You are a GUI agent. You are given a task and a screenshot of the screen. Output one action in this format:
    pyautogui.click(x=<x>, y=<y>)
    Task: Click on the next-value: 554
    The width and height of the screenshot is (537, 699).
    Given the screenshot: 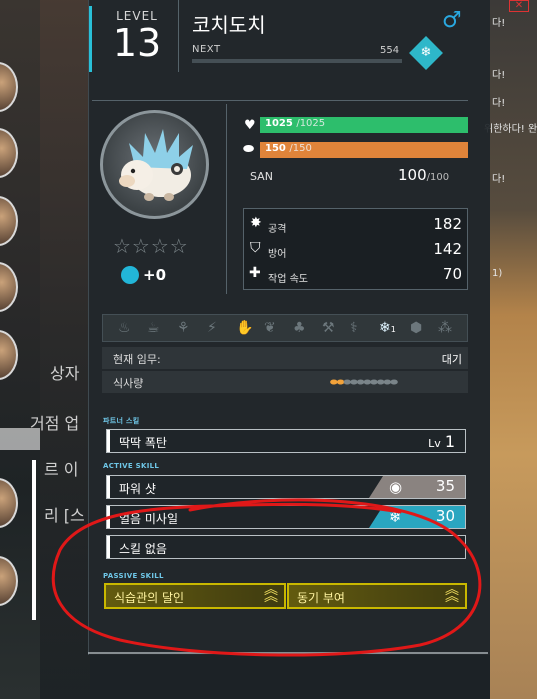 What is the action you would take?
    pyautogui.click(x=390, y=50)
    